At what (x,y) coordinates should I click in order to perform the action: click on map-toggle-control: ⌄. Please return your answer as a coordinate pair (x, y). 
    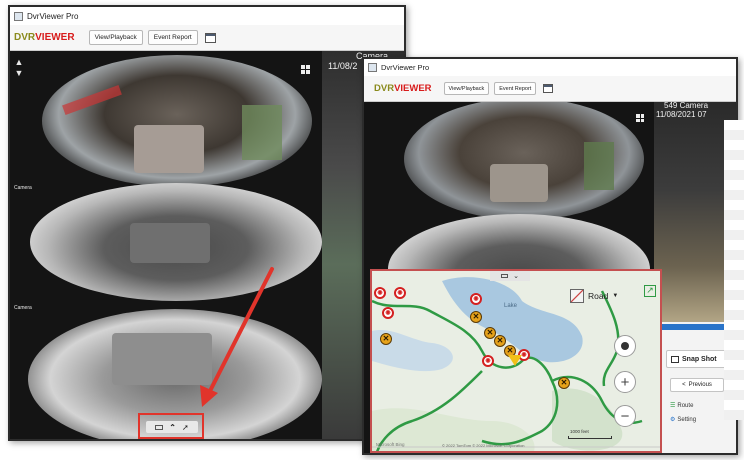
    Looking at the image, I should click on (510, 276).